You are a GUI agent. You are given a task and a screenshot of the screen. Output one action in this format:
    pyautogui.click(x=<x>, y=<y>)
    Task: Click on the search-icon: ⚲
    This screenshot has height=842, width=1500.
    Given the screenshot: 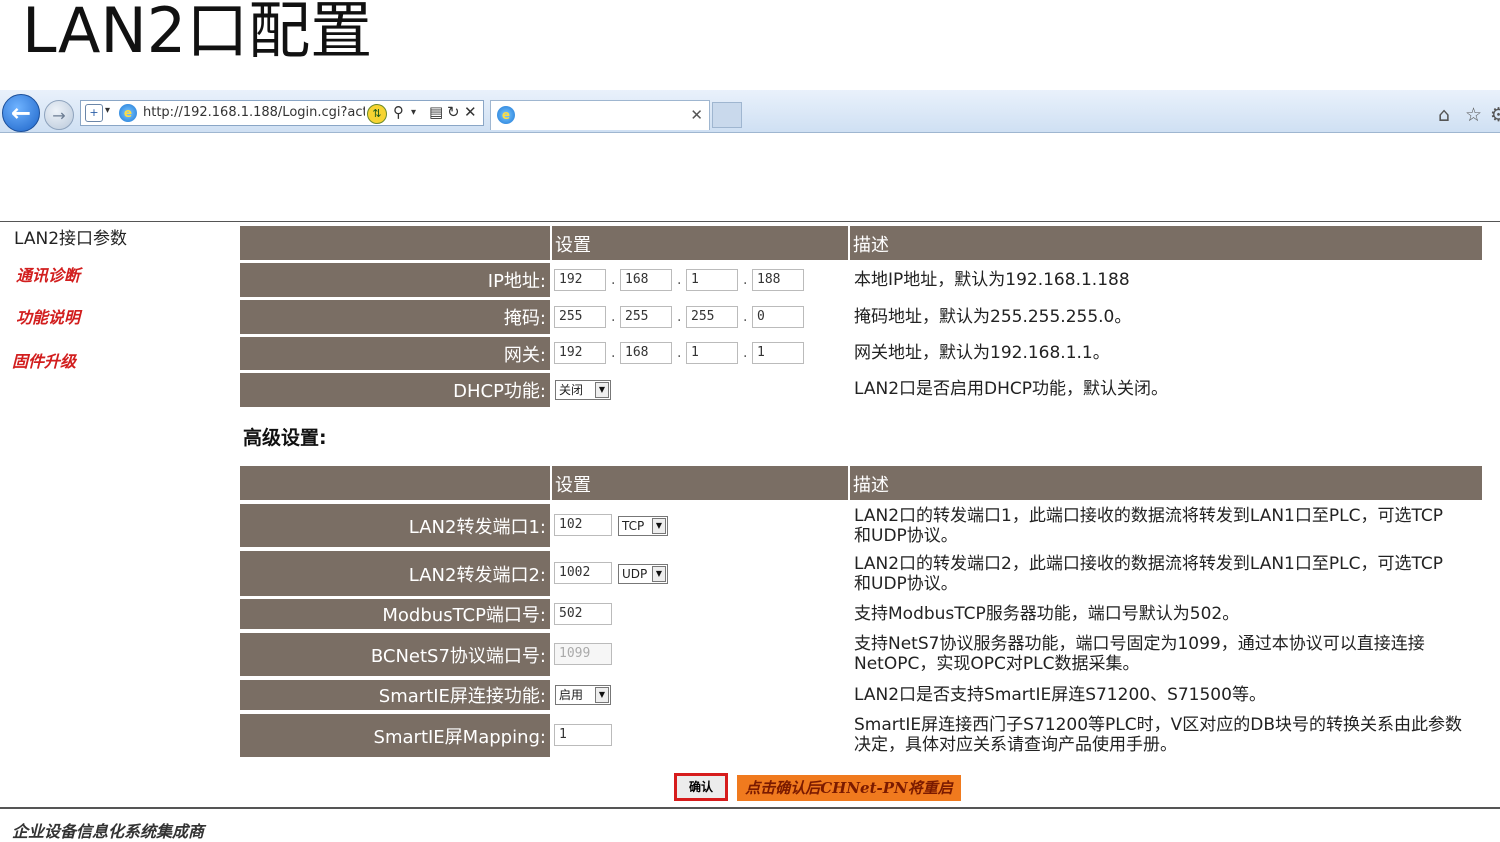 What is the action you would take?
    pyautogui.click(x=398, y=112)
    